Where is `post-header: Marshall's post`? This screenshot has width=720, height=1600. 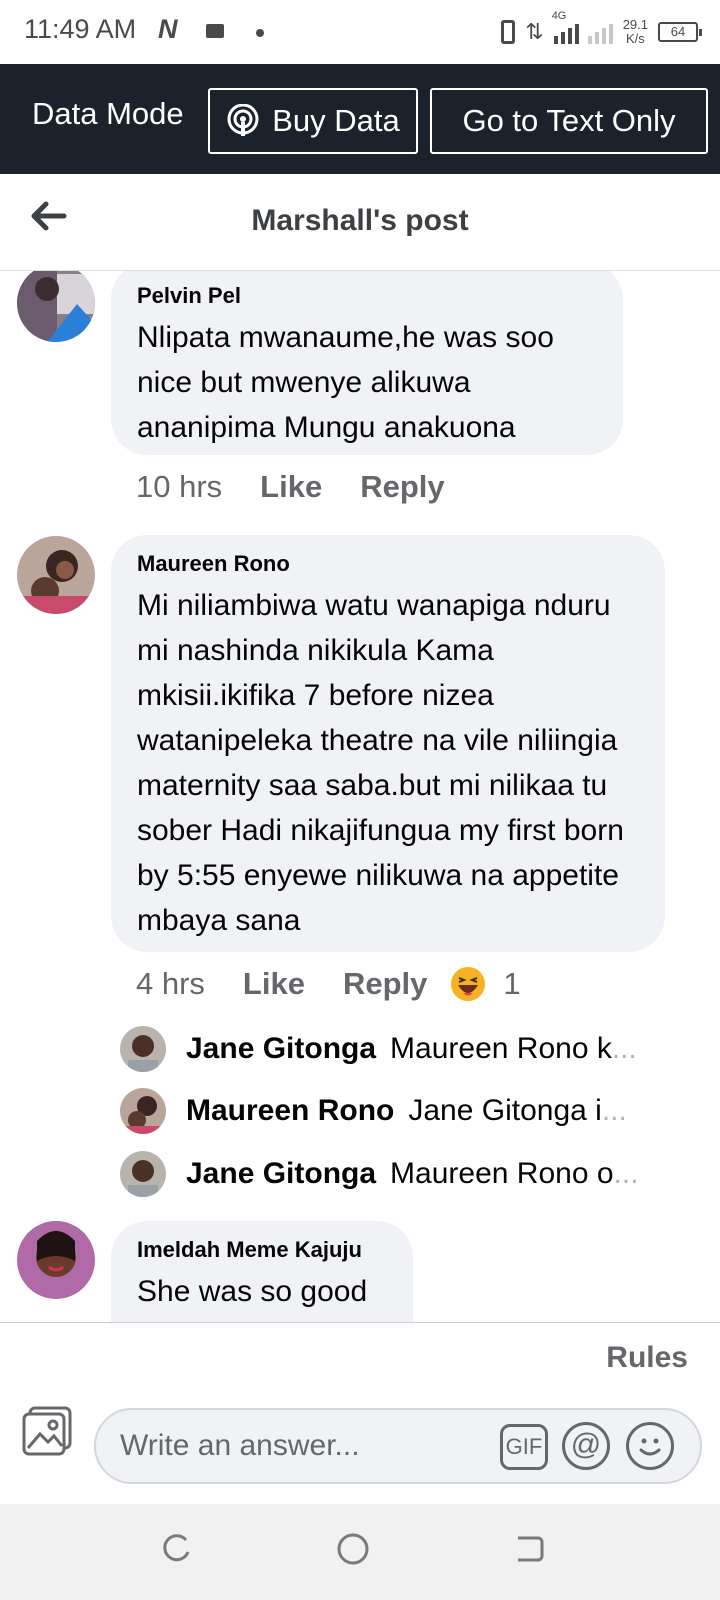
post-header: Marshall's post is located at coordinates (360, 222).